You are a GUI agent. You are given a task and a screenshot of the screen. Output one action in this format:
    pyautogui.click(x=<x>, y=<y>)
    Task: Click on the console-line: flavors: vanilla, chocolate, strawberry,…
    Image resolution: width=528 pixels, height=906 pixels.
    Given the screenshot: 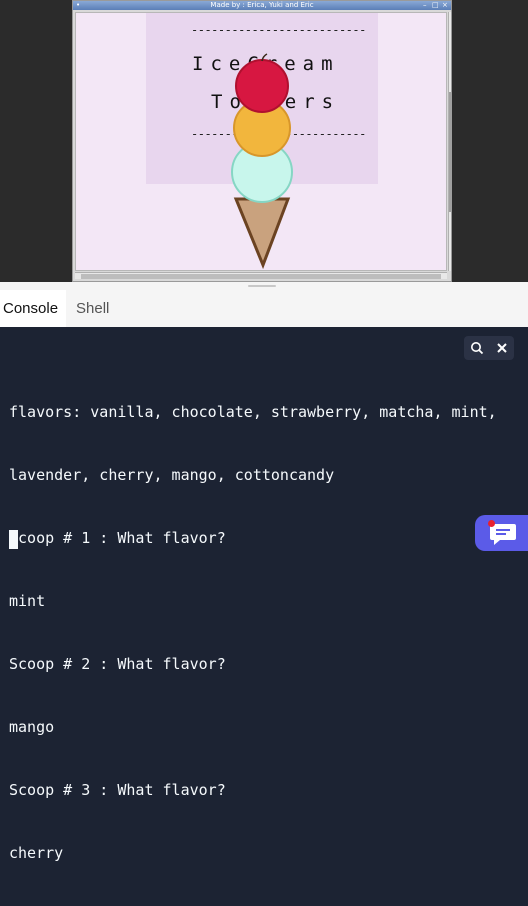 What is the action you would take?
    pyautogui.click(x=253, y=412)
    